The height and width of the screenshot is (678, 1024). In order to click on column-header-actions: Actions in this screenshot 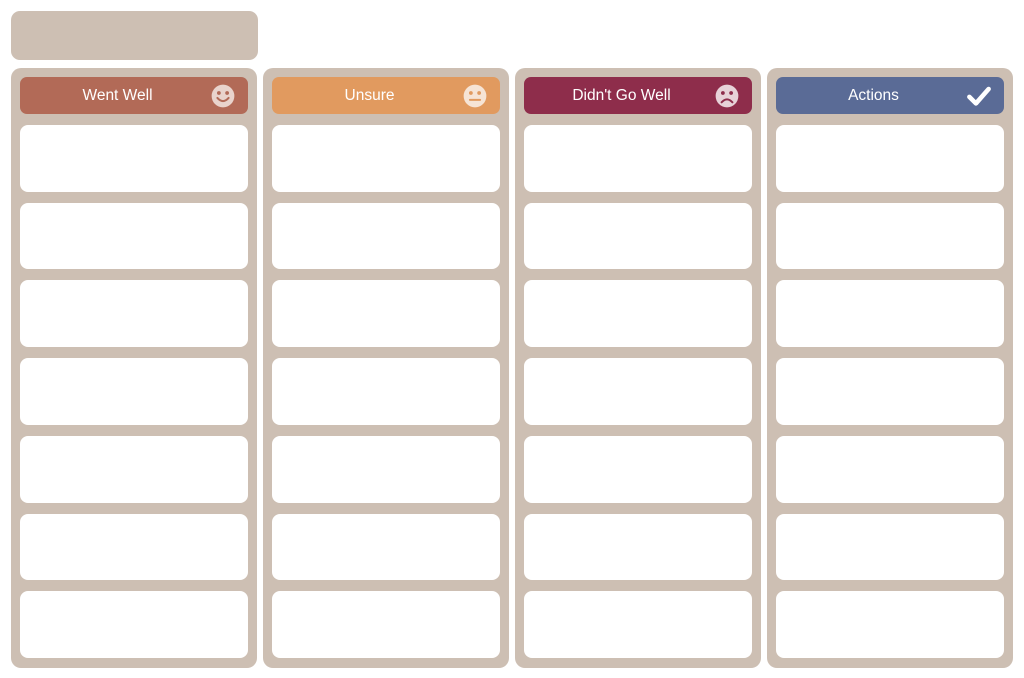, I will do `click(890, 95)`.